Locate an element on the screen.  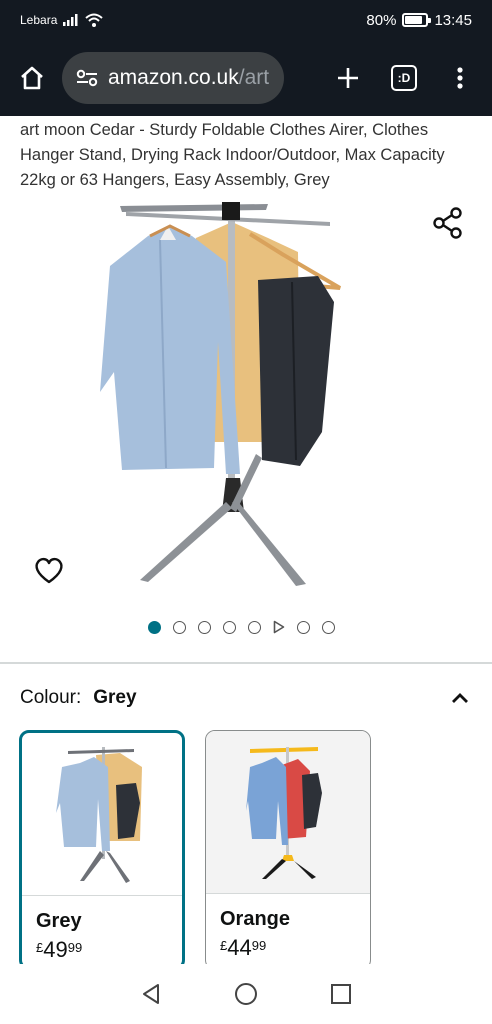
site-settings-icon is located at coordinates (87, 78).